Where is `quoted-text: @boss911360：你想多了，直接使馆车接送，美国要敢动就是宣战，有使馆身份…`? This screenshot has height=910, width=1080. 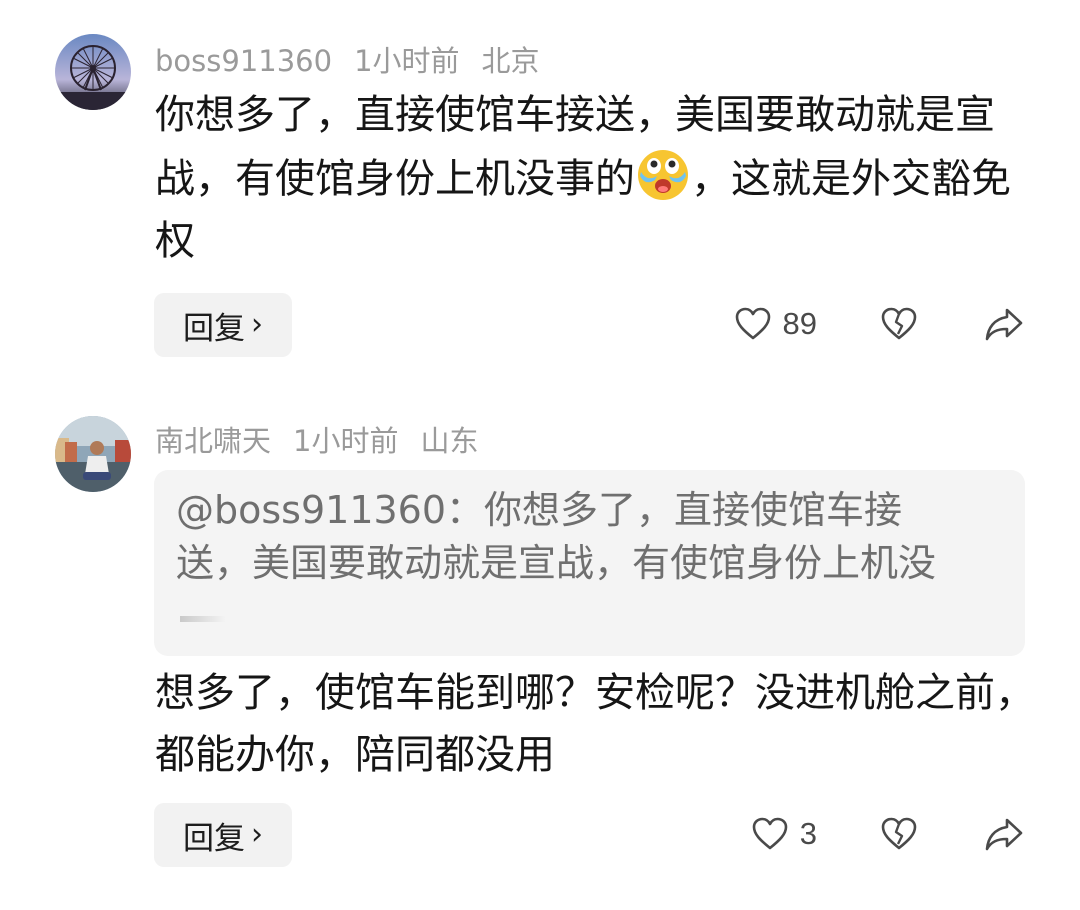
quoted-text: @boss911360：你想多了，直接使馆车接送，美国要敢动就是宣战，有使馆身份… is located at coordinates (571, 563).